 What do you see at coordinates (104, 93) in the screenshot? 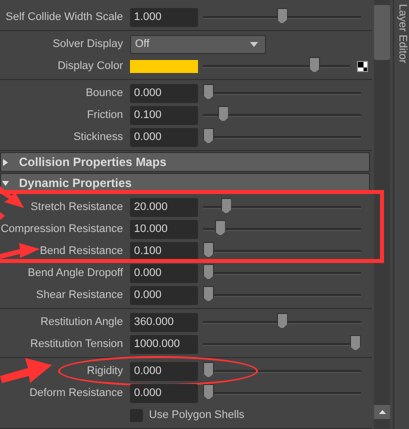
I see `attribute-label: Bounce` at bounding box center [104, 93].